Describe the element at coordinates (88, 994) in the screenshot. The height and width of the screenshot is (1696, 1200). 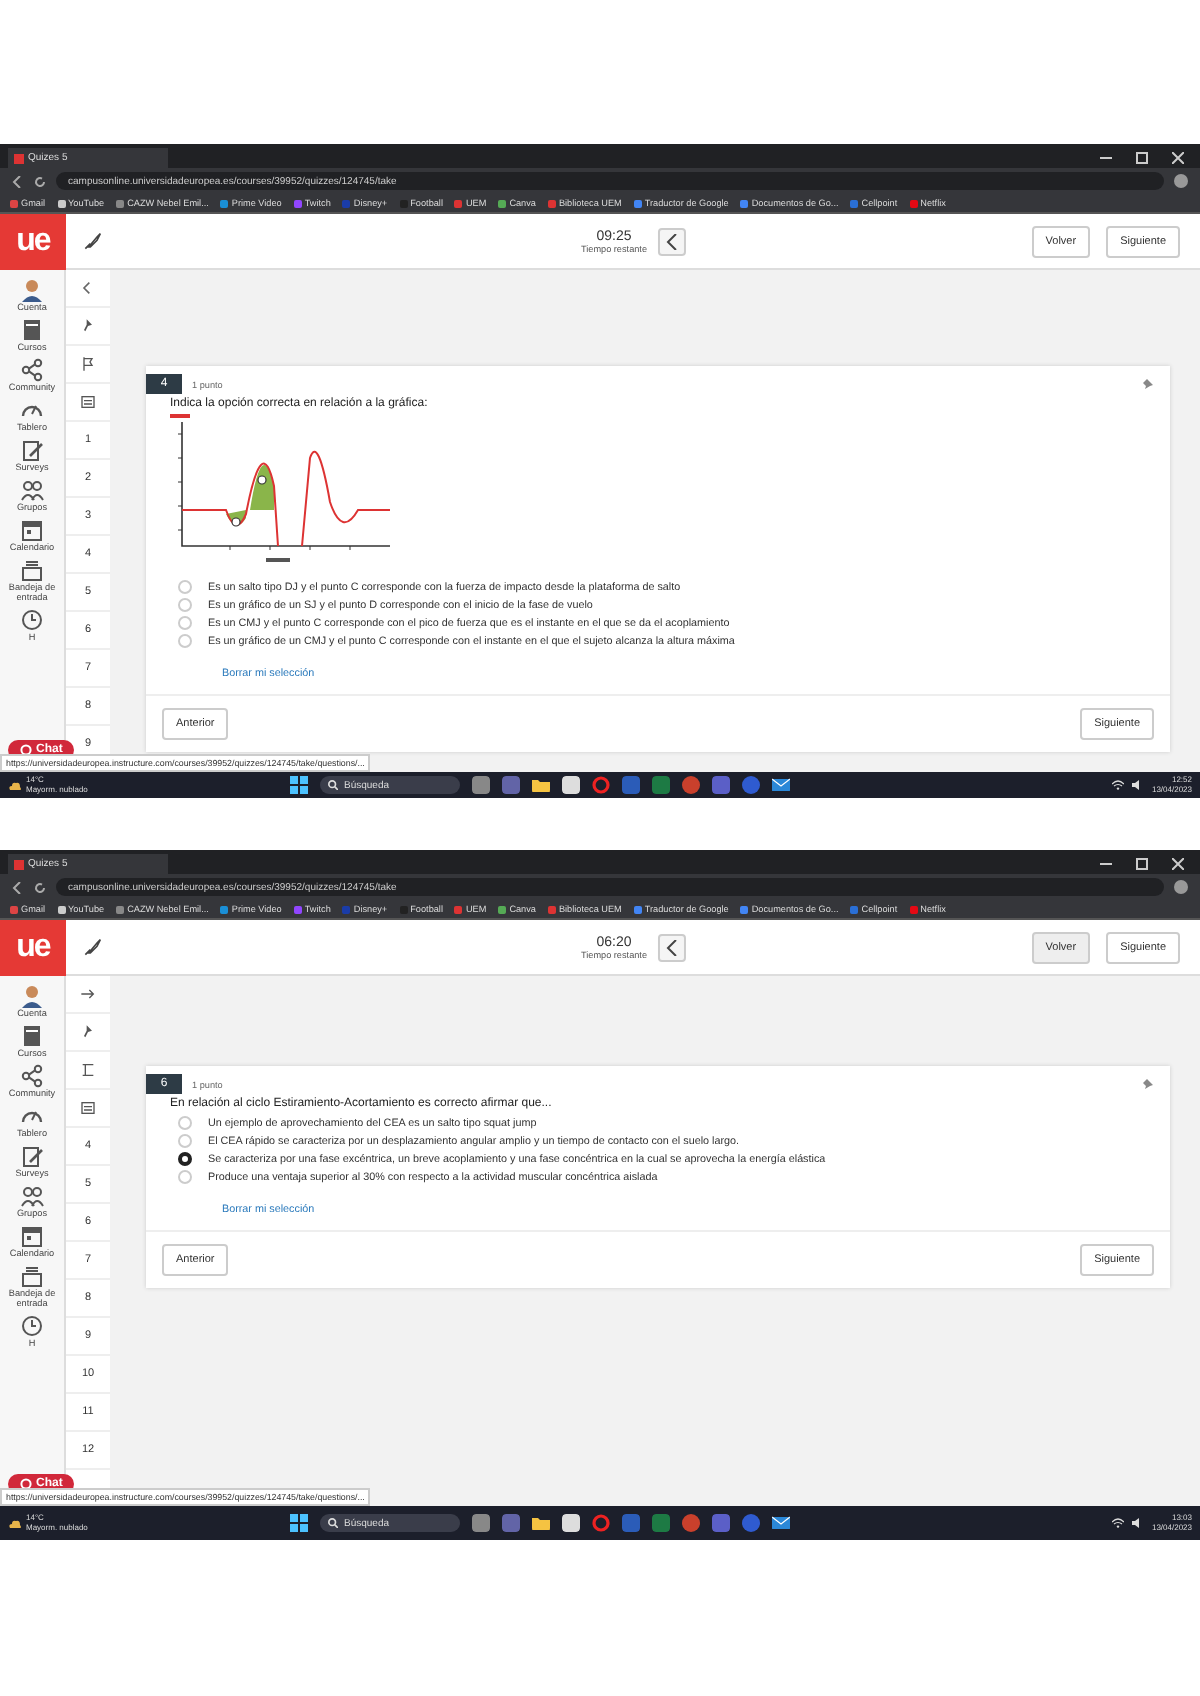
I see `arrow-right-icon` at that location.